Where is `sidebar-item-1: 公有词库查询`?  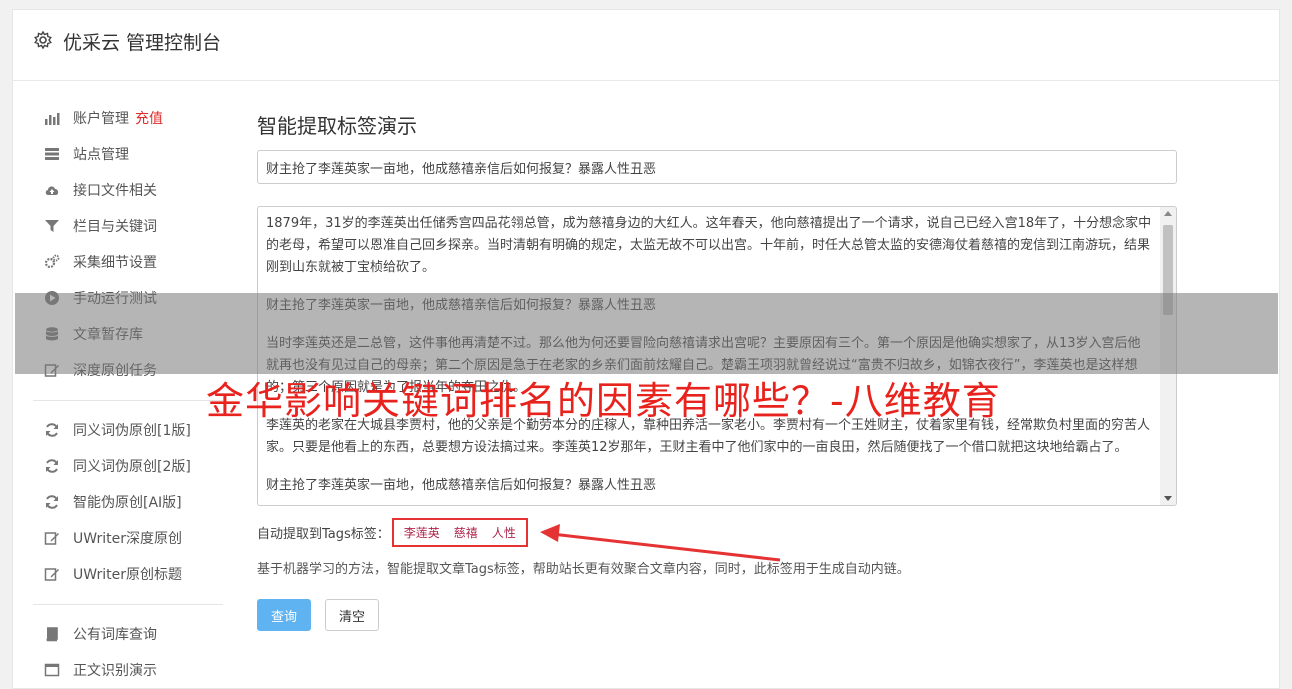
sidebar-item-1: 公有词库查询 is located at coordinates (128, 634).